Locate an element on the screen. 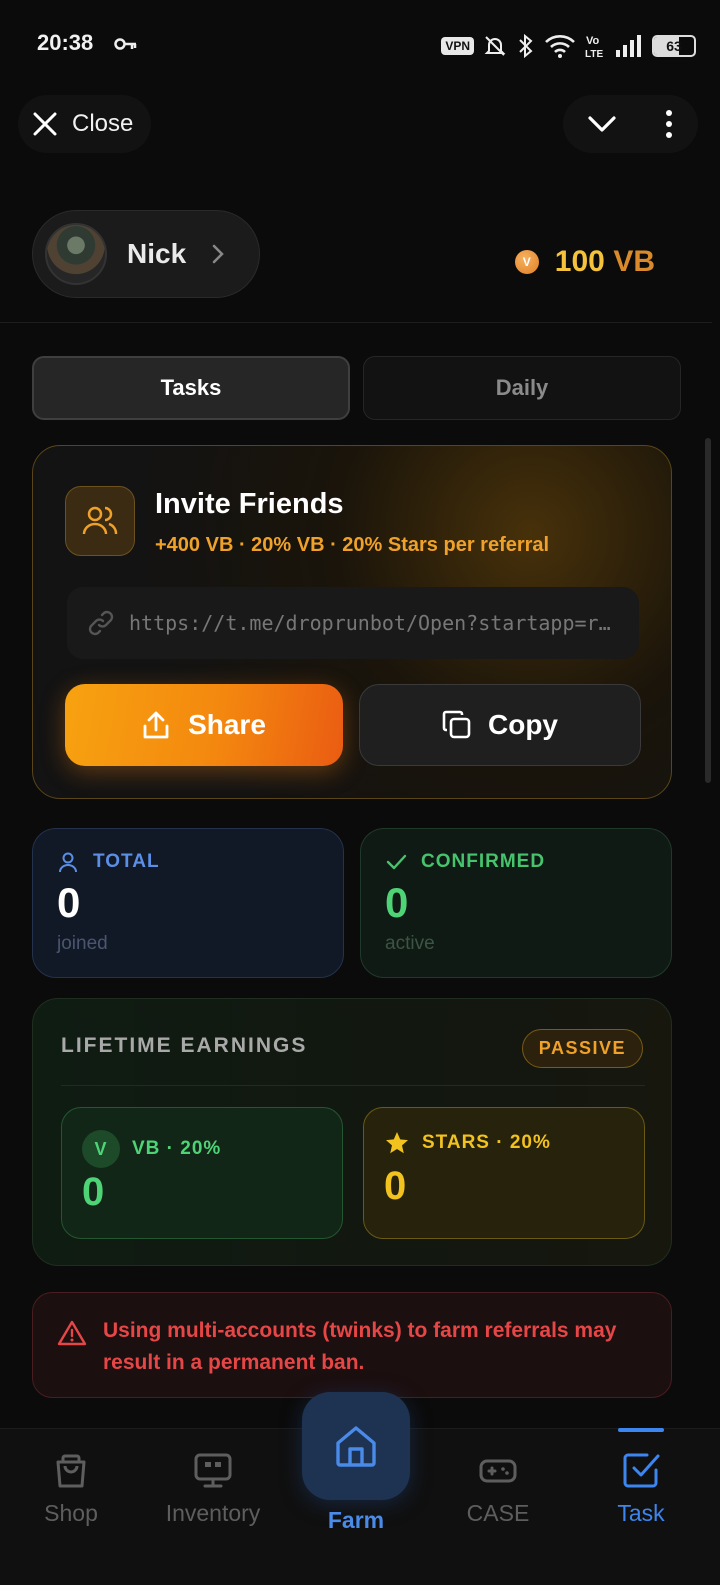 This screenshot has width=720, height=1585. coin-icon: V is located at coordinates (526, 262).